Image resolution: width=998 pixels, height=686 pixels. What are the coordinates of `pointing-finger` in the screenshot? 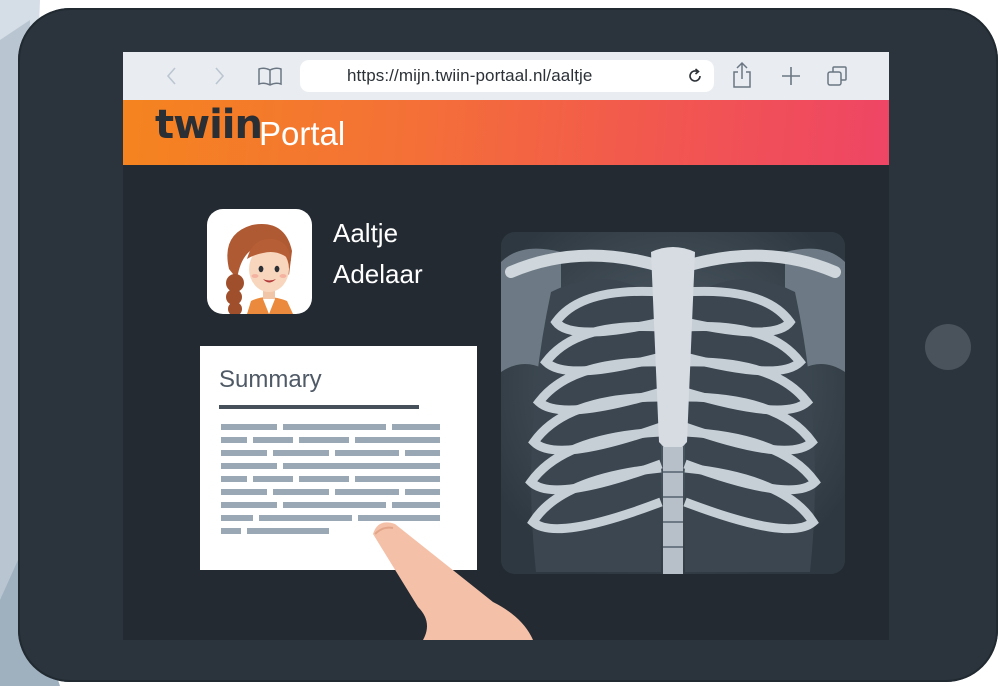 It's located at (453, 581).